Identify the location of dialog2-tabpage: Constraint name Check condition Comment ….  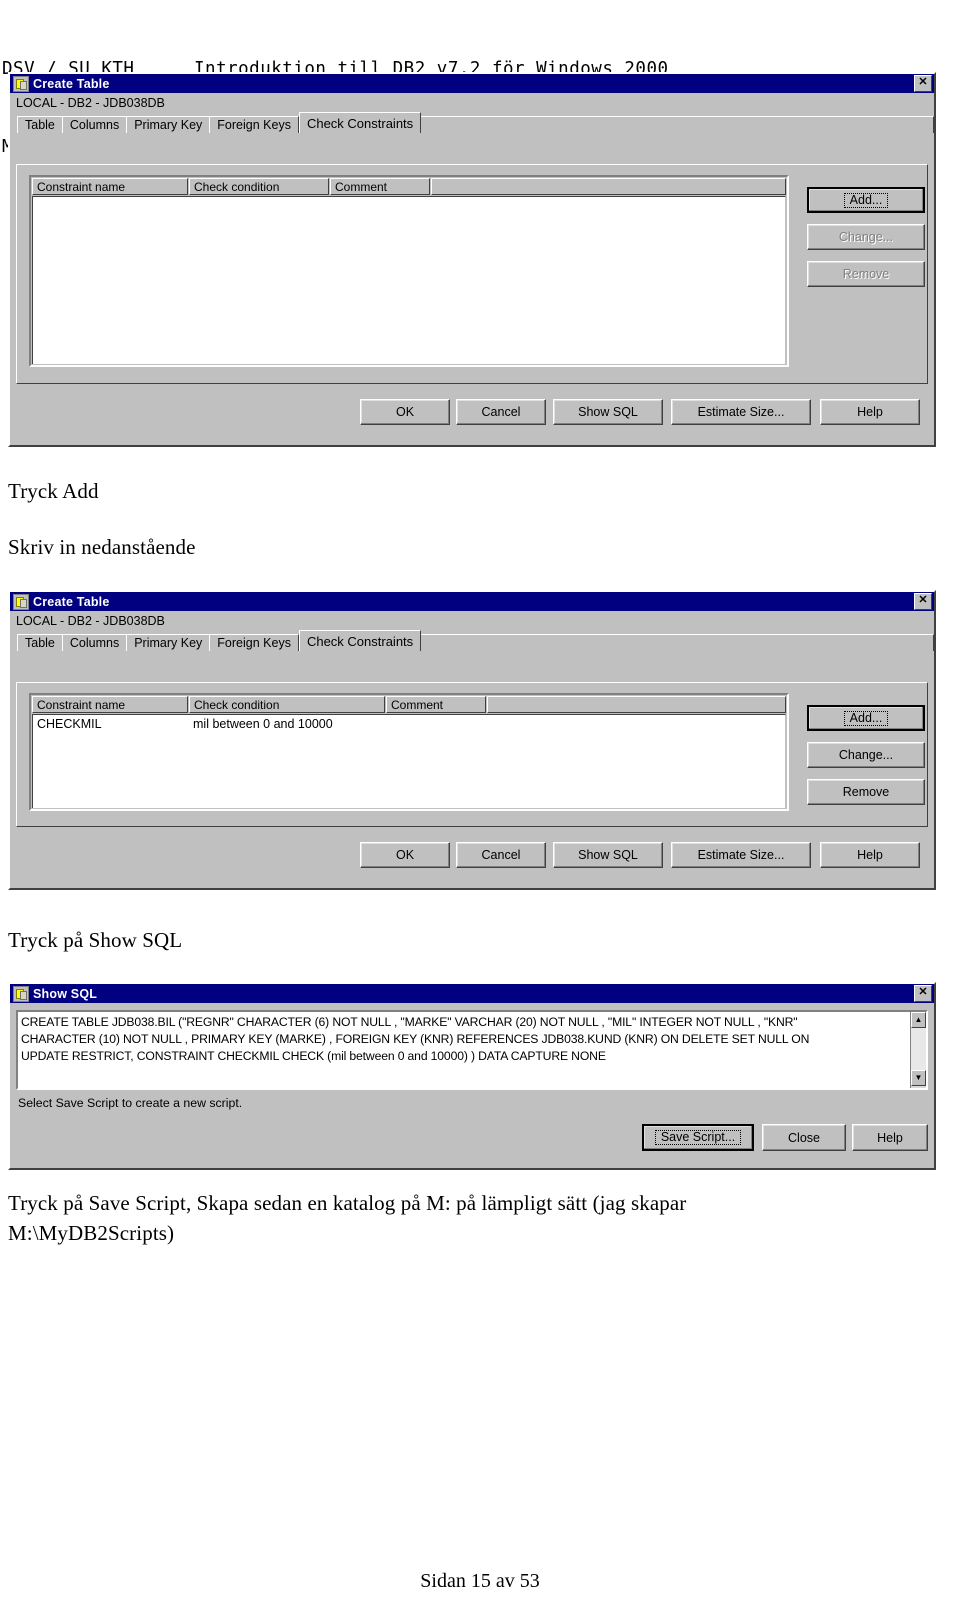
(472, 754).